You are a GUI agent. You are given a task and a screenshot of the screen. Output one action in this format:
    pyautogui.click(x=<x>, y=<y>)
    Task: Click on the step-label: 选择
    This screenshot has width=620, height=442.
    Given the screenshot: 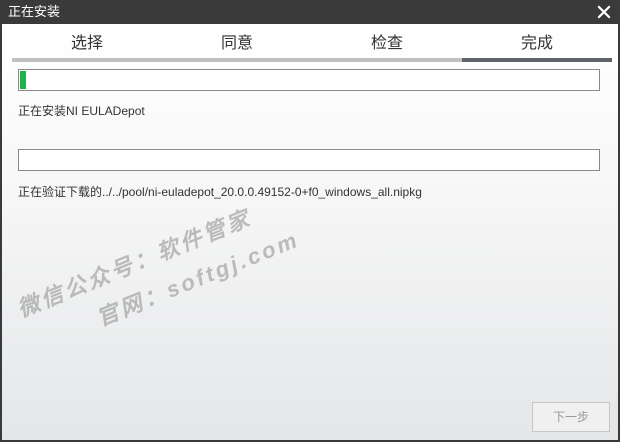 What is the action you would take?
    pyautogui.click(x=86, y=43)
    